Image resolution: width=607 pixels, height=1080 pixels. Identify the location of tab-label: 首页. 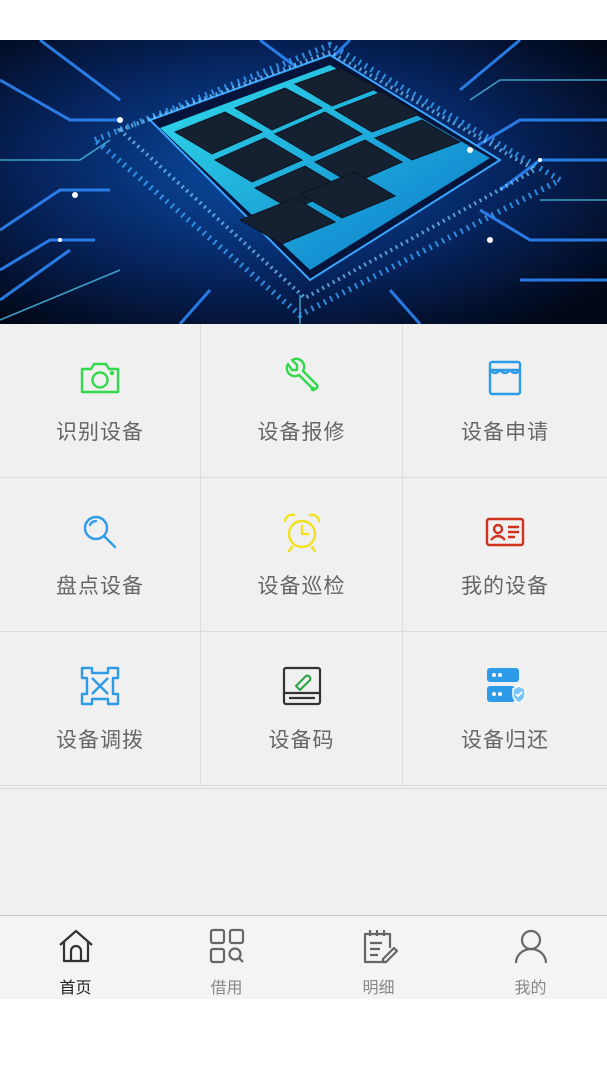
(75, 987).